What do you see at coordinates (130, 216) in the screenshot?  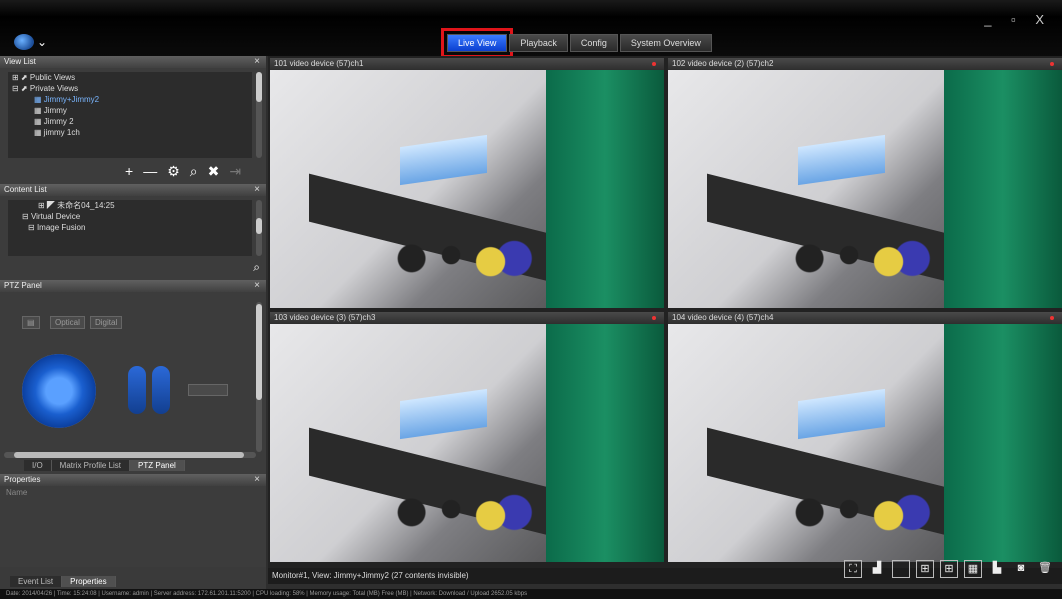 I see `tree-item-virtual-device: ⊟ Virtual Device` at bounding box center [130, 216].